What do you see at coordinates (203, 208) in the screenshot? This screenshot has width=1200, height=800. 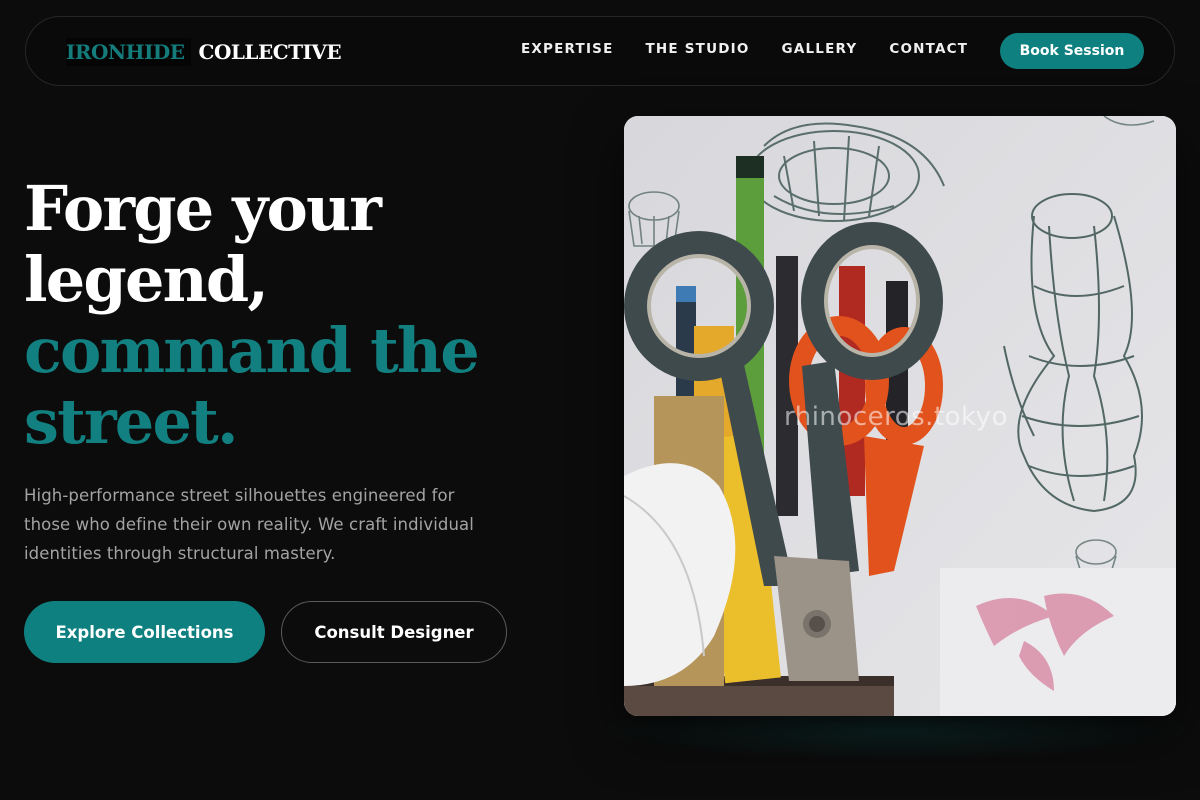 I see `headline-line-1: Forge your` at bounding box center [203, 208].